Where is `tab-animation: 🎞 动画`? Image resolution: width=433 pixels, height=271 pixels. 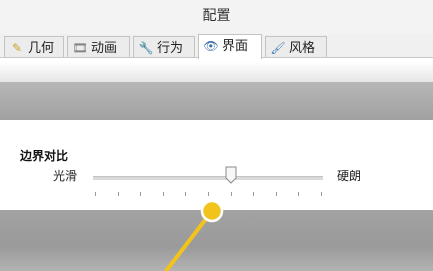
tab-animation: 🎞 动画 is located at coordinates (98, 47).